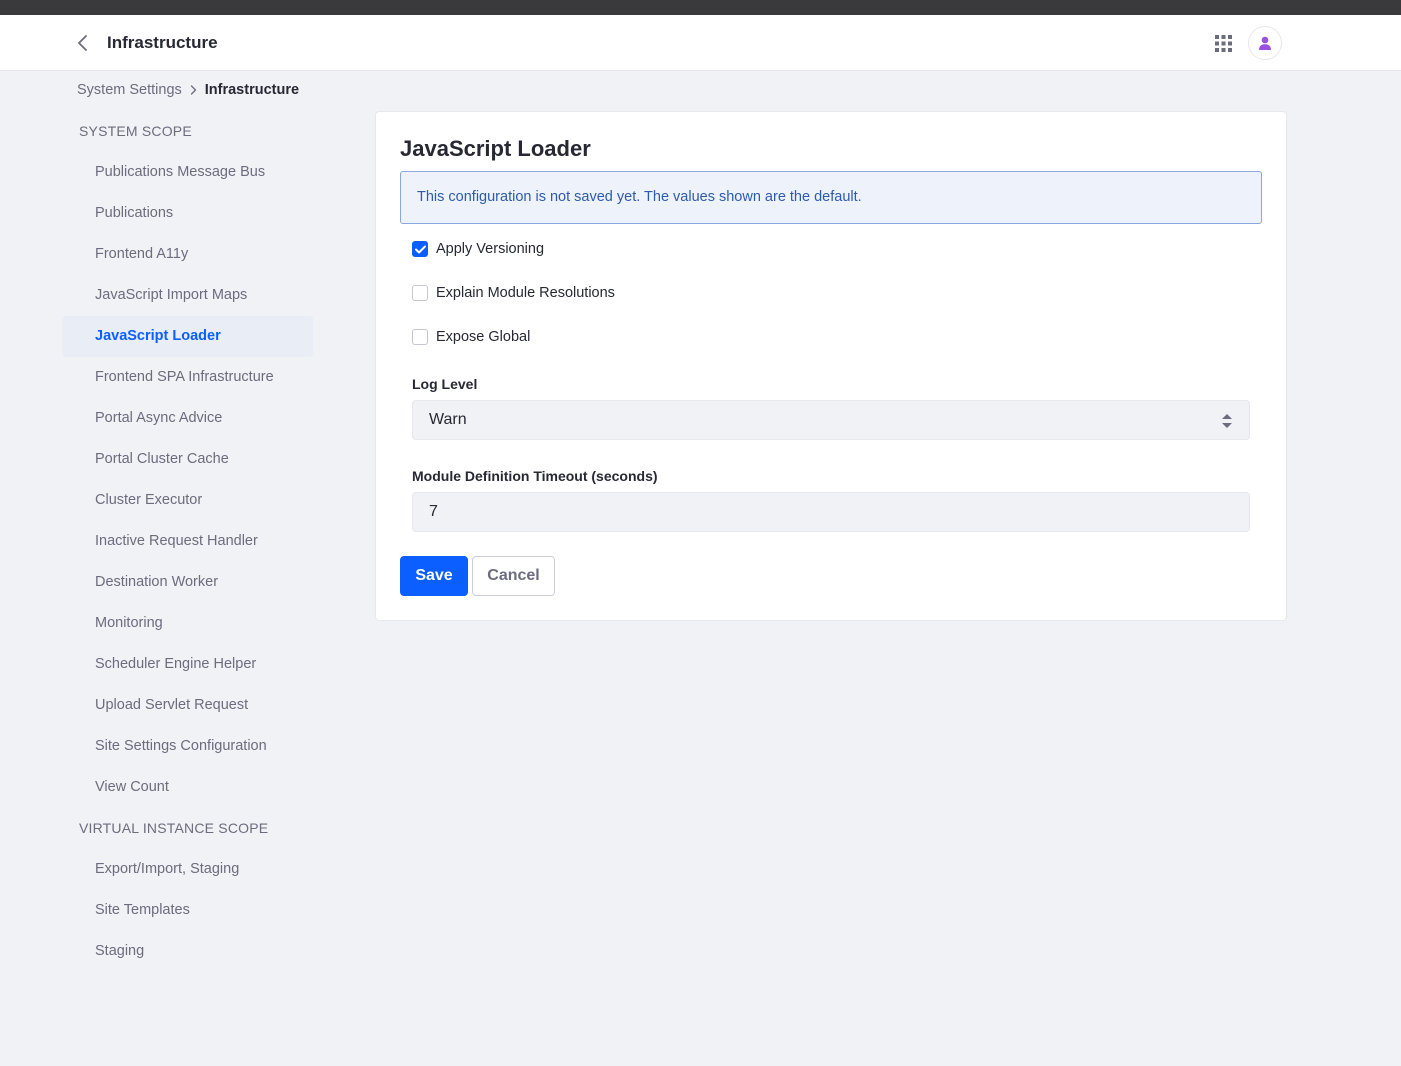  I want to click on apps-menu-button, so click(1223, 43).